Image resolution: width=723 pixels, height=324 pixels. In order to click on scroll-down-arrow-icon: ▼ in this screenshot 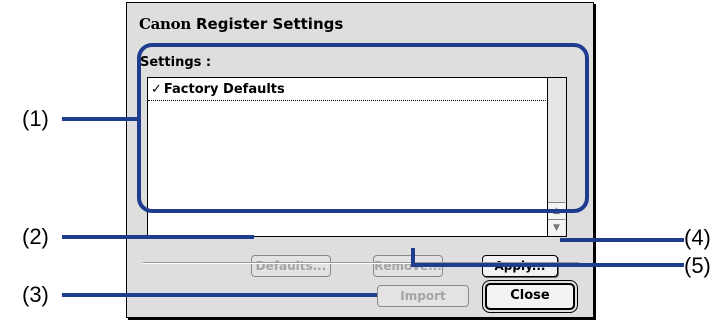, I will do `click(556, 227)`.